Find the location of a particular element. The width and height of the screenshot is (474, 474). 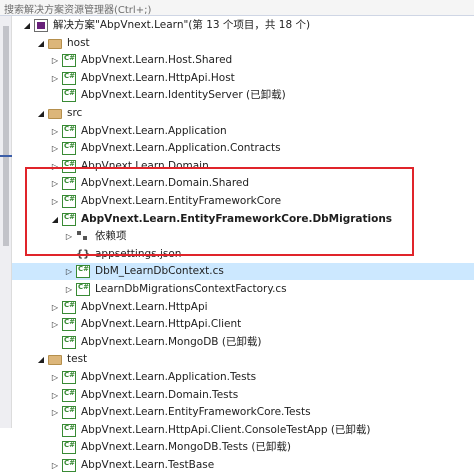

left-scroll-strip is located at coordinates (6, 222).